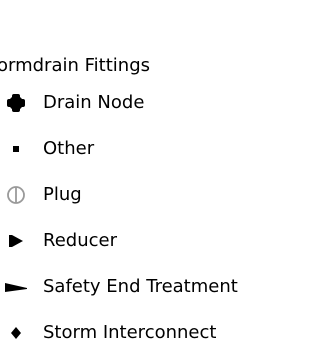 The height and width of the screenshot is (348, 320). Describe the element at coordinates (75, 65) in the screenshot. I see `legend-title: ormdrain Fittings` at that location.